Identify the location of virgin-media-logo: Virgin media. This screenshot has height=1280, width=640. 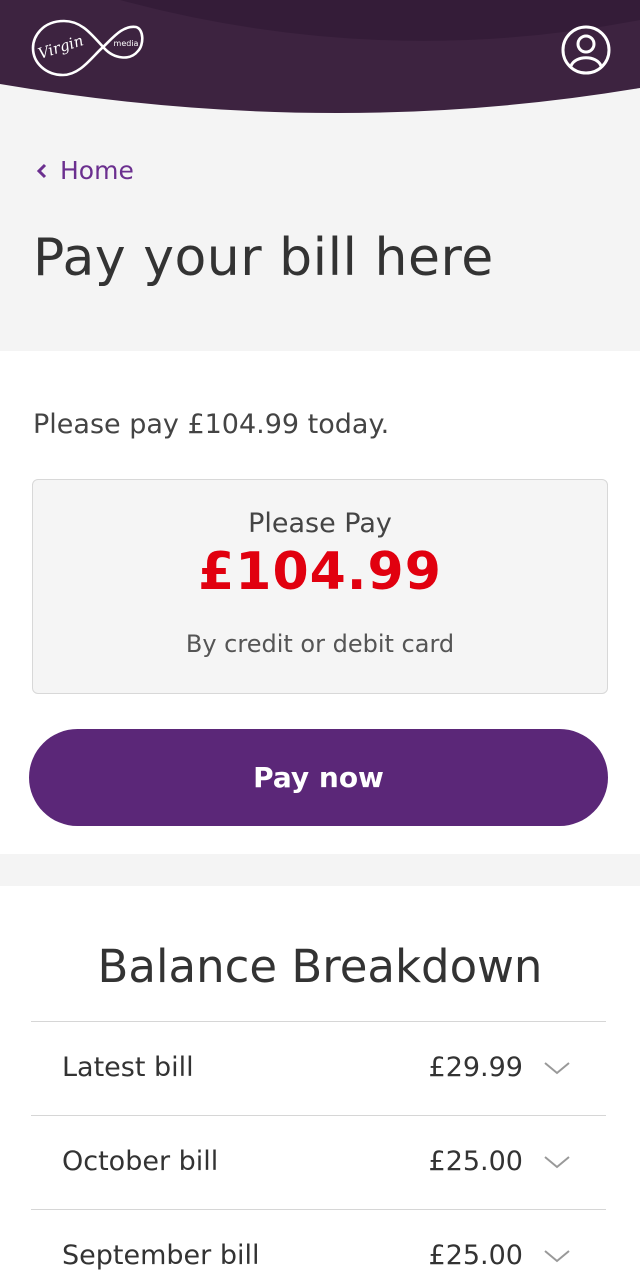
(87, 48).